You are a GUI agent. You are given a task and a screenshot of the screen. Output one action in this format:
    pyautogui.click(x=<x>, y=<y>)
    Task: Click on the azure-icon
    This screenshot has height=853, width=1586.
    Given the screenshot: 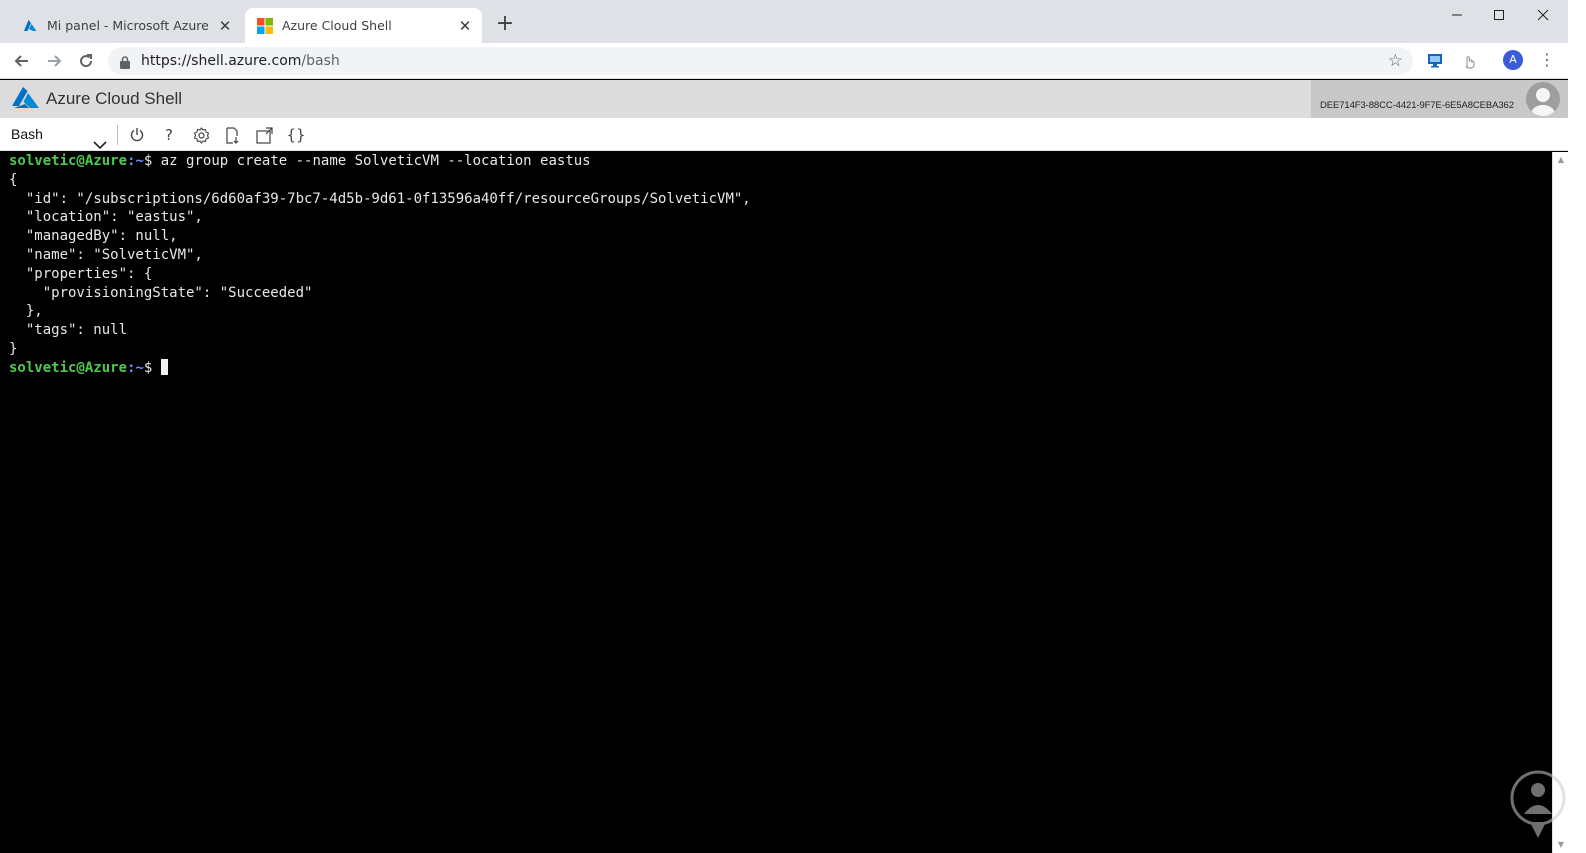 What is the action you would take?
    pyautogui.click(x=30, y=26)
    